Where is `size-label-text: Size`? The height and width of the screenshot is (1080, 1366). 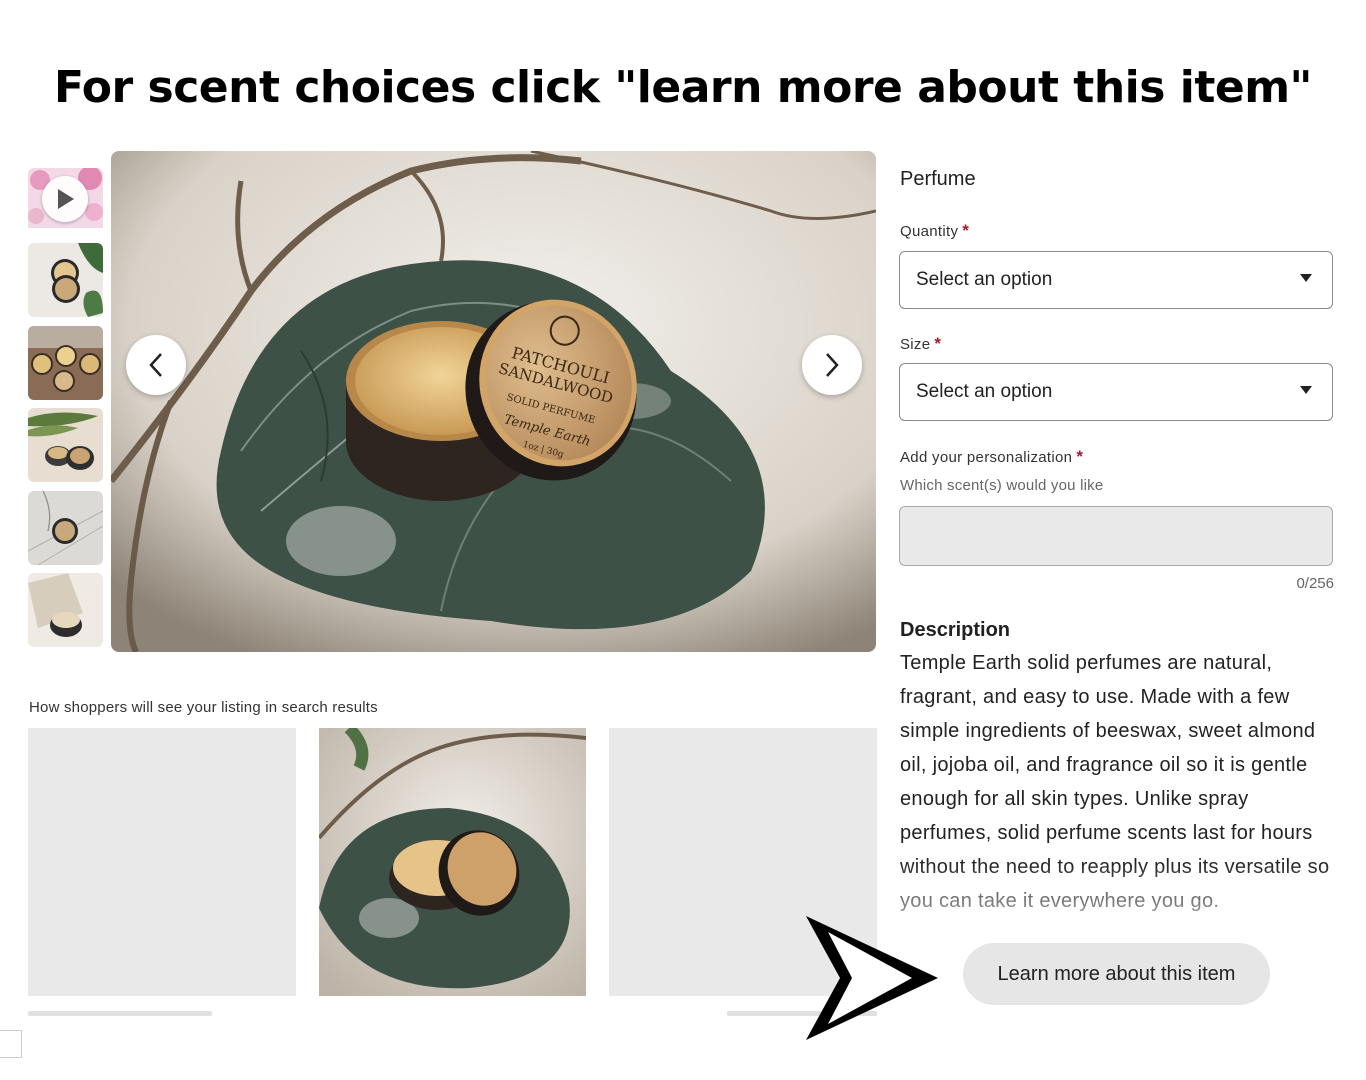
size-label-text: Size is located at coordinates (915, 344).